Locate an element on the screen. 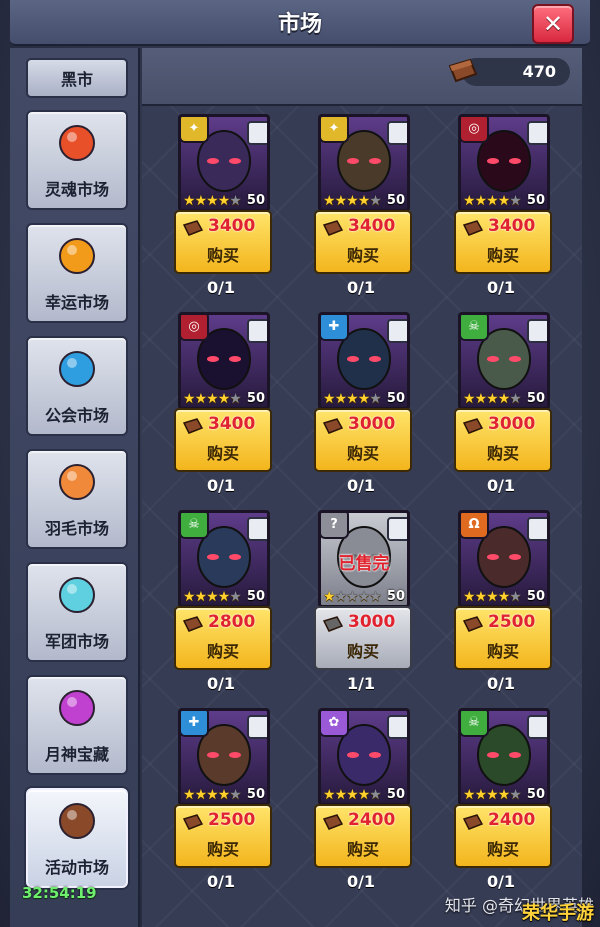  sidebar-item-label: 月神宝藏 is located at coordinates (76, 754).